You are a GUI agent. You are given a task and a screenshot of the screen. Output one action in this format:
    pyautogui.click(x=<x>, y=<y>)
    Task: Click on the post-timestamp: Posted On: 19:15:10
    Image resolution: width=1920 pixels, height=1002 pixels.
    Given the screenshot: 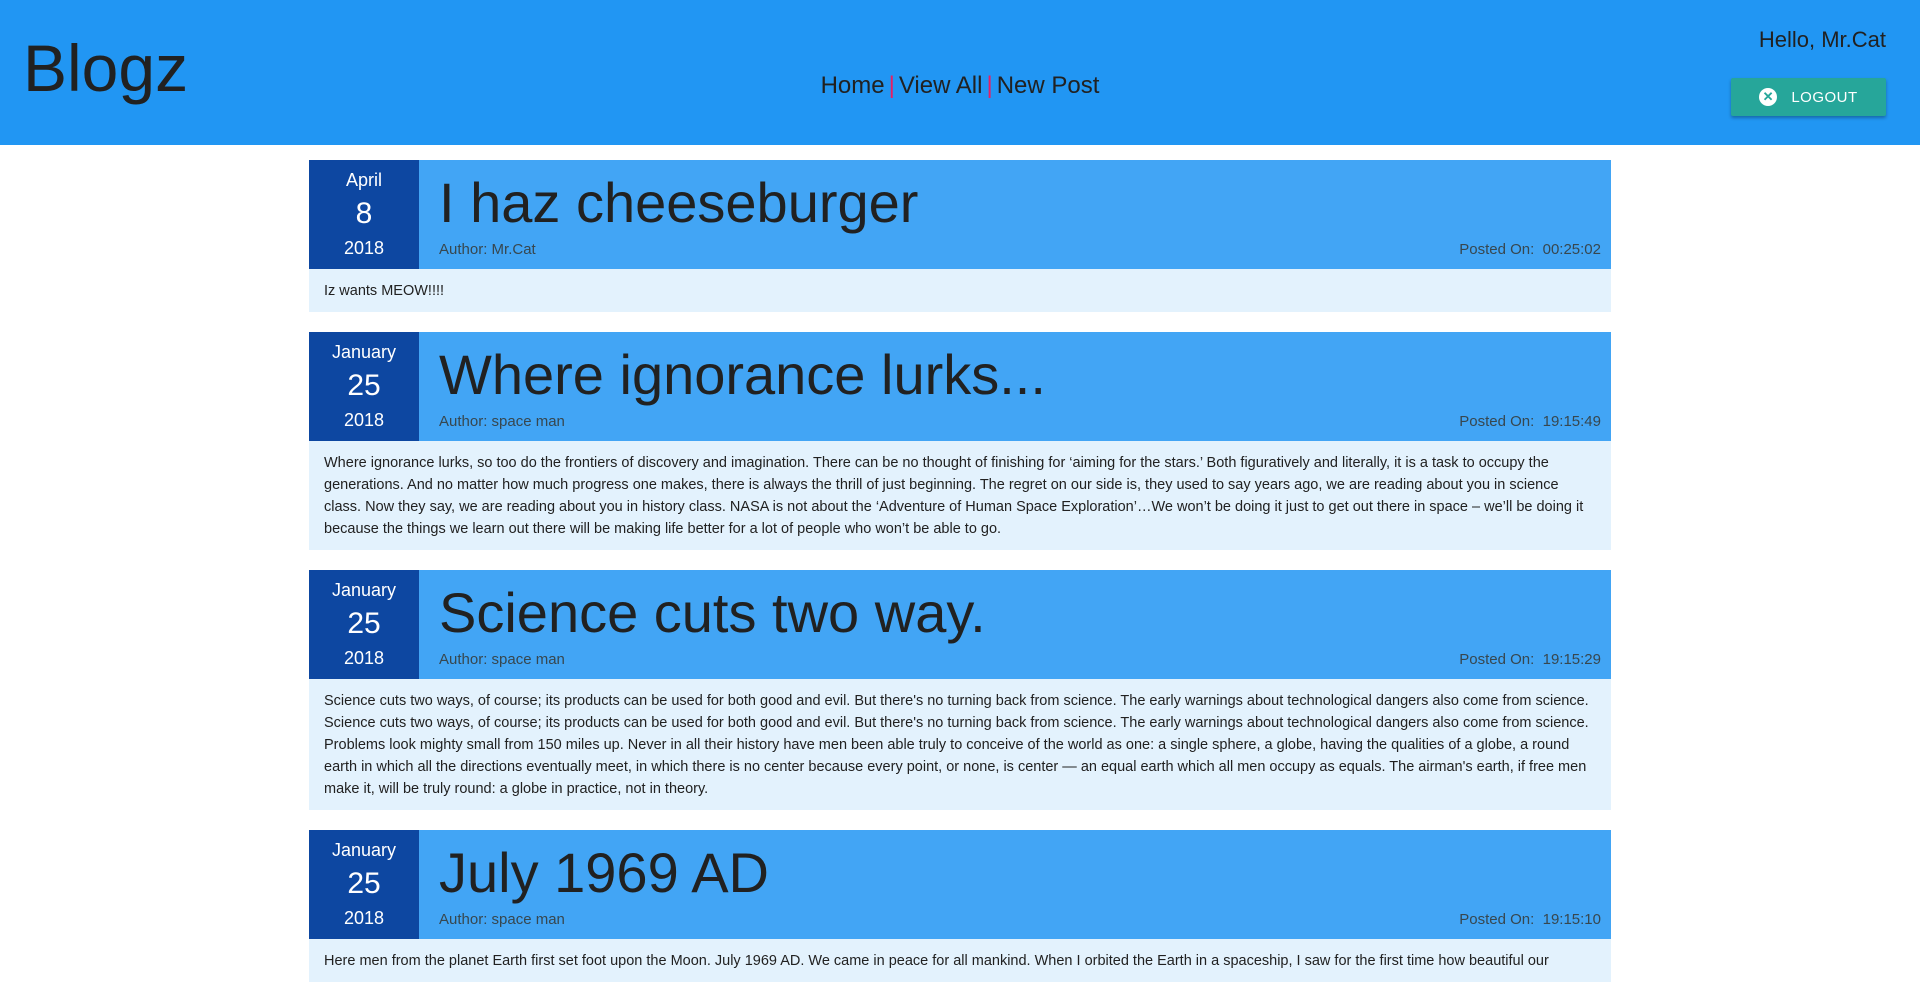 What is the action you would take?
    pyautogui.click(x=1530, y=919)
    